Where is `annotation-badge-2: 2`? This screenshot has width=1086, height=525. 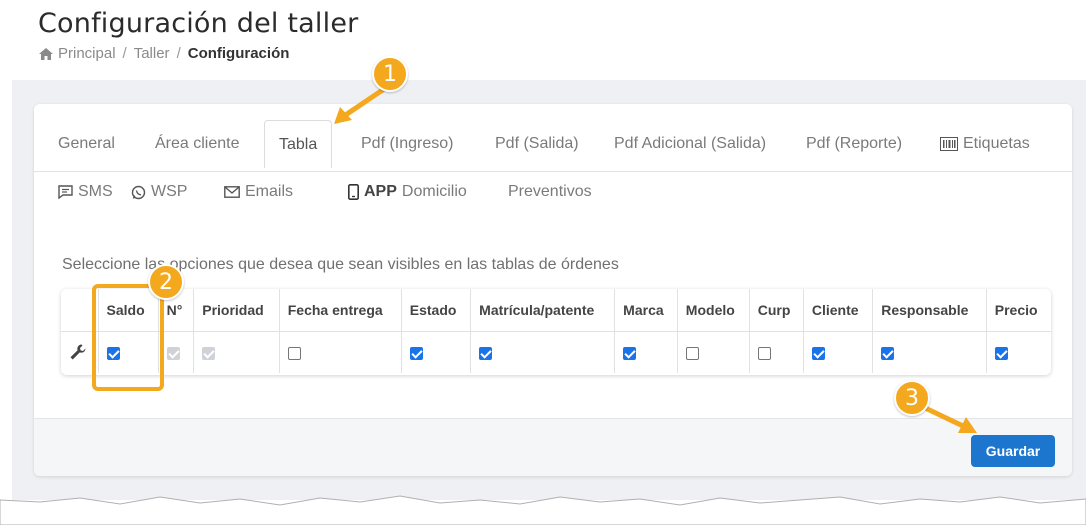 annotation-badge-2: 2 is located at coordinates (166, 282).